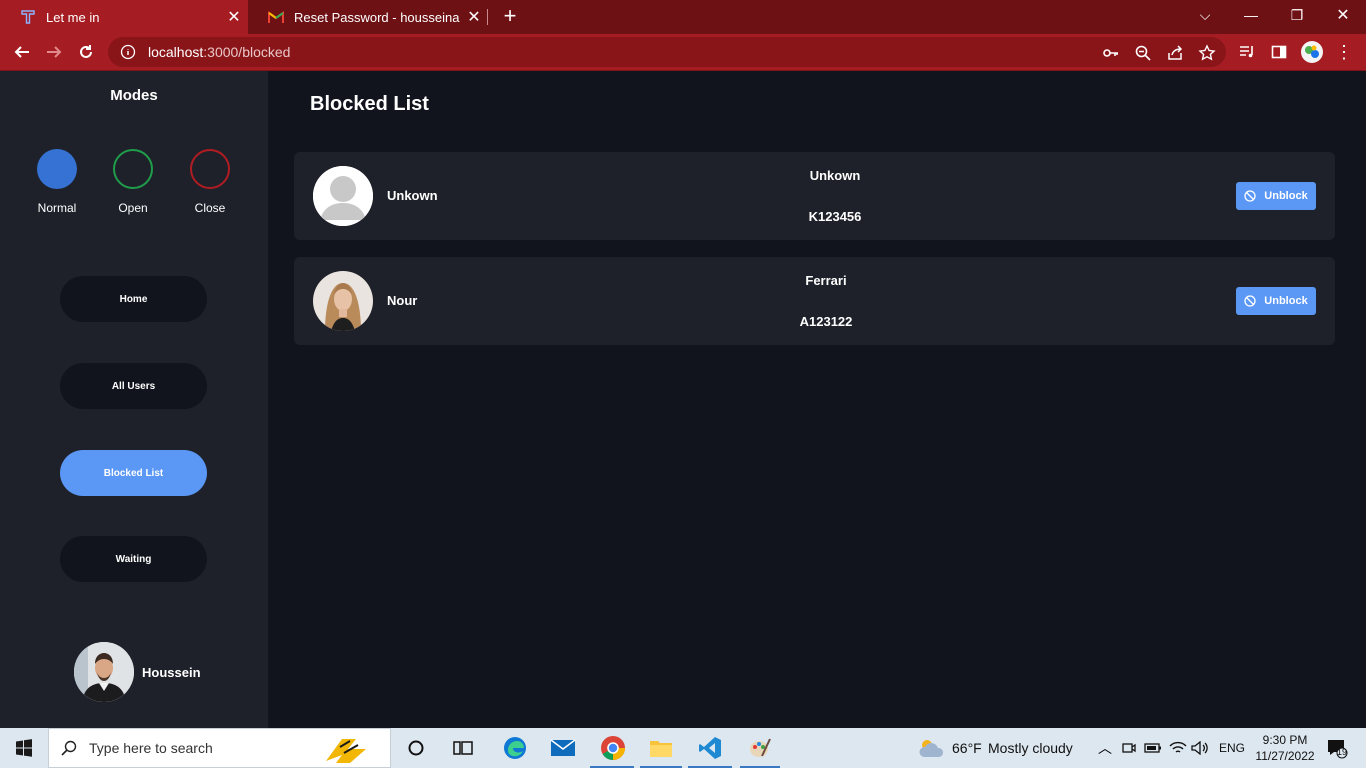 The width and height of the screenshot is (1366, 768). What do you see at coordinates (683, 748) in the screenshot?
I see `windows-taskbar: Type here to search 66°F Mostly cloudy ︿` at bounding box center [683, 748].